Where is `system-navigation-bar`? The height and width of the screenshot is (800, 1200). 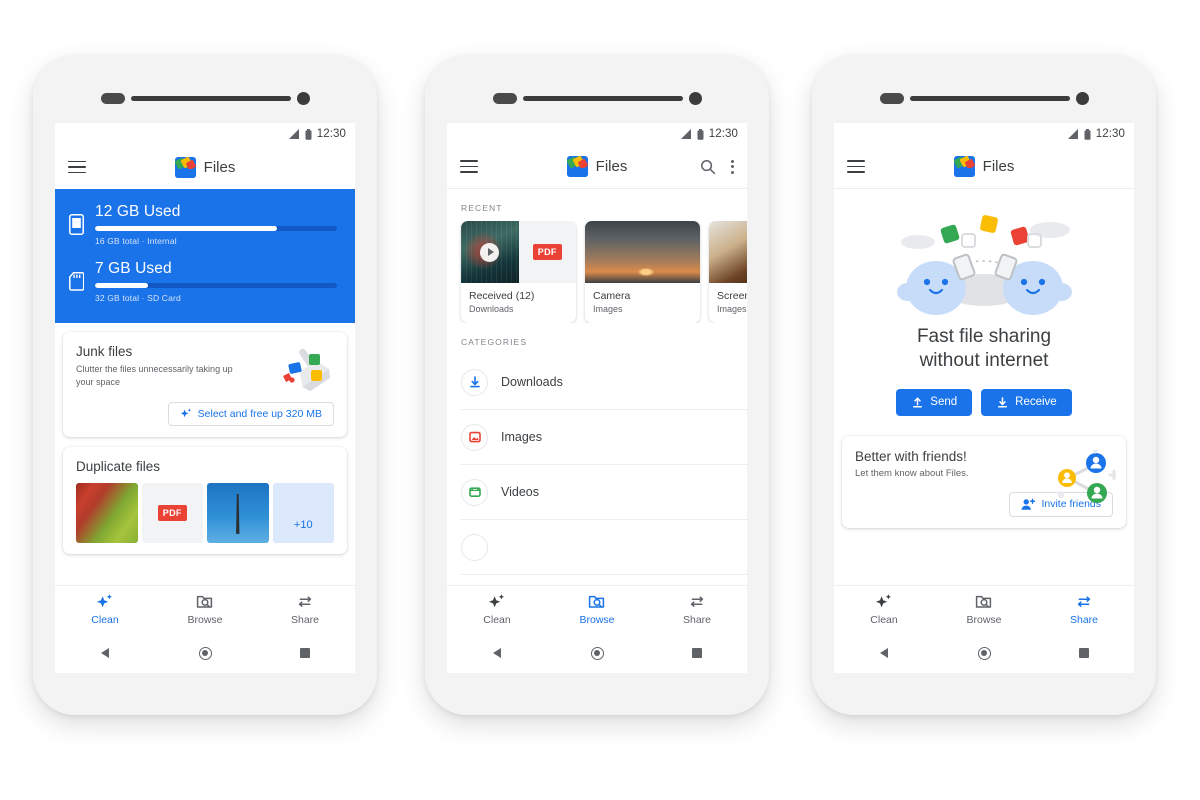 system-navigation-bar is located at coordinates (205, 653).